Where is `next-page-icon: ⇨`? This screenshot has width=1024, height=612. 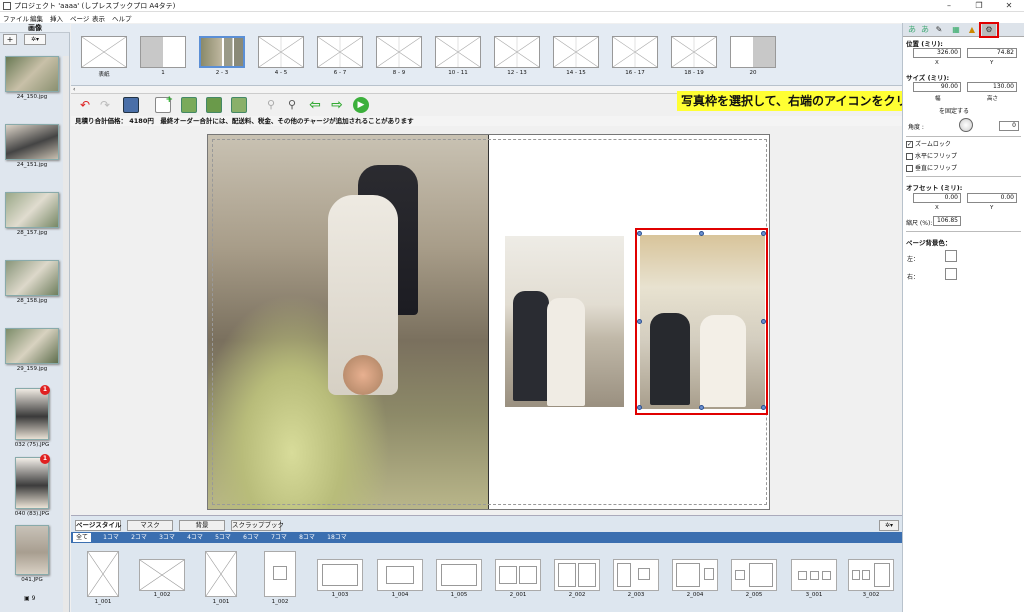
next-page-icon: ⇨ is located at coordinates (337, 105).